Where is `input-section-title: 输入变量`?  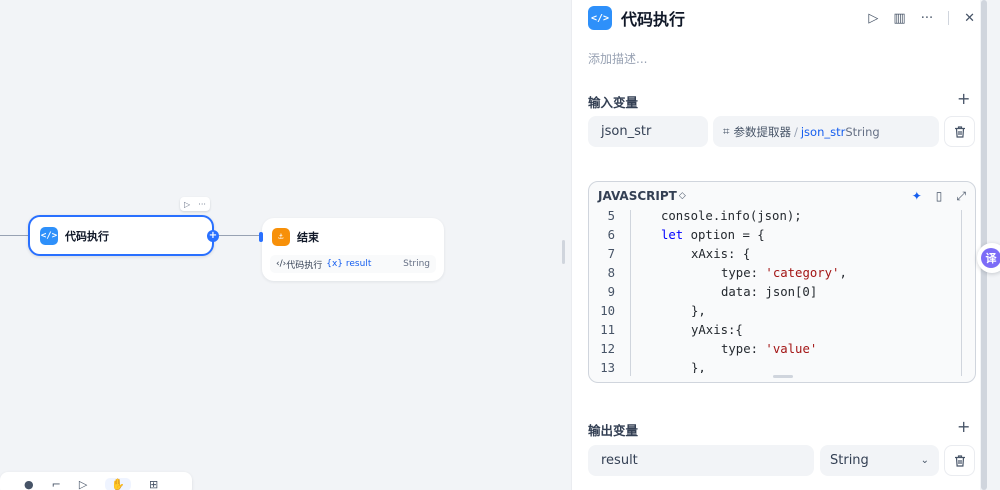
input-section-title: 输入变量 is located at coordinates (613, 102).